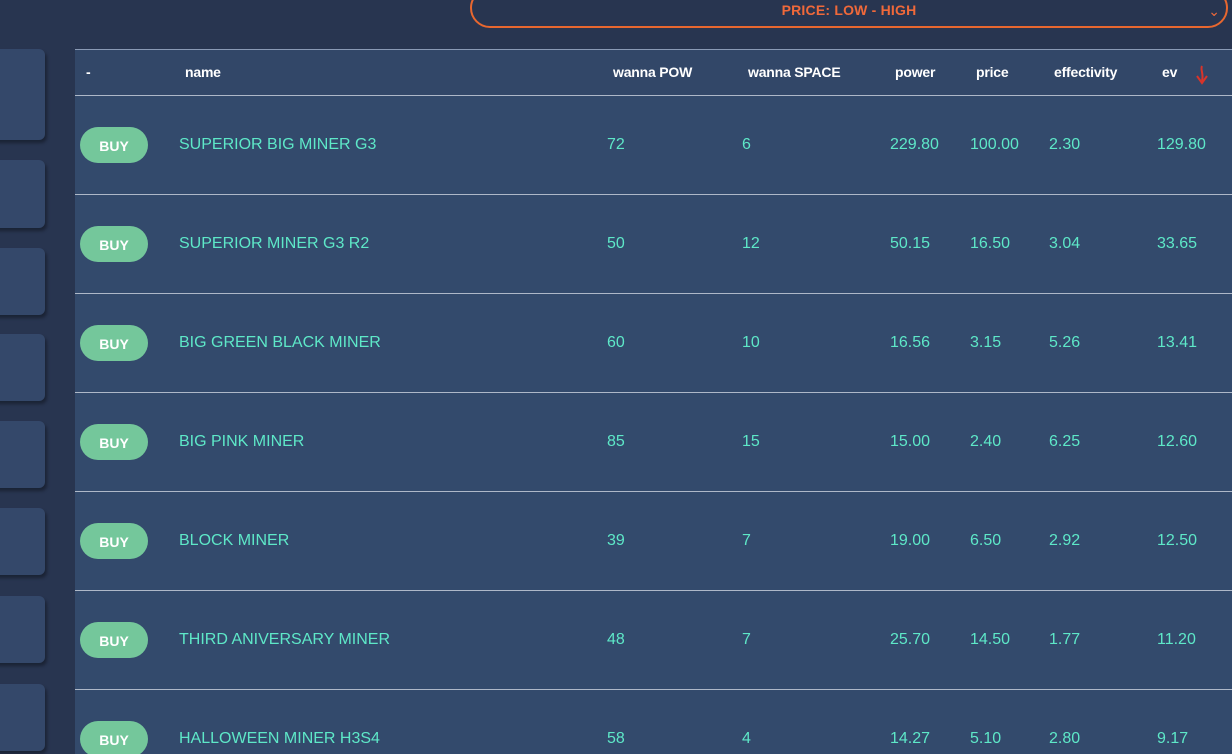  Describe the element at coordinates (616, 639) in the screenshot. I see `cell-wanna-pow: 48` at that location.